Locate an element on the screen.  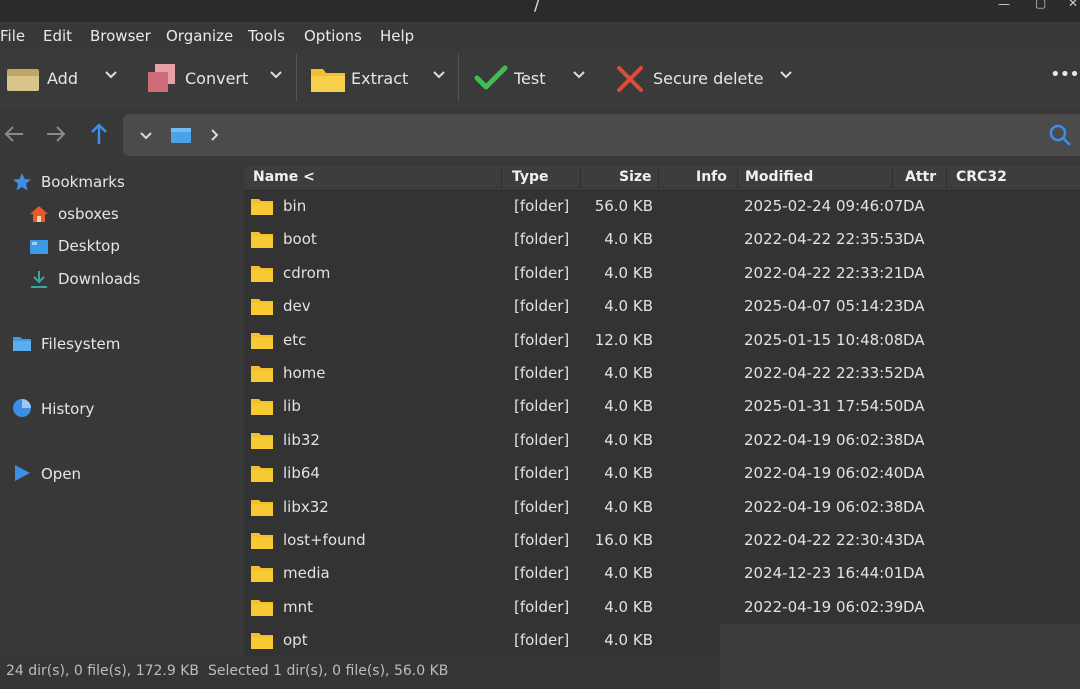
file-modified: 2025-02-24 09:46:07 is located at coordinates (824, 206).